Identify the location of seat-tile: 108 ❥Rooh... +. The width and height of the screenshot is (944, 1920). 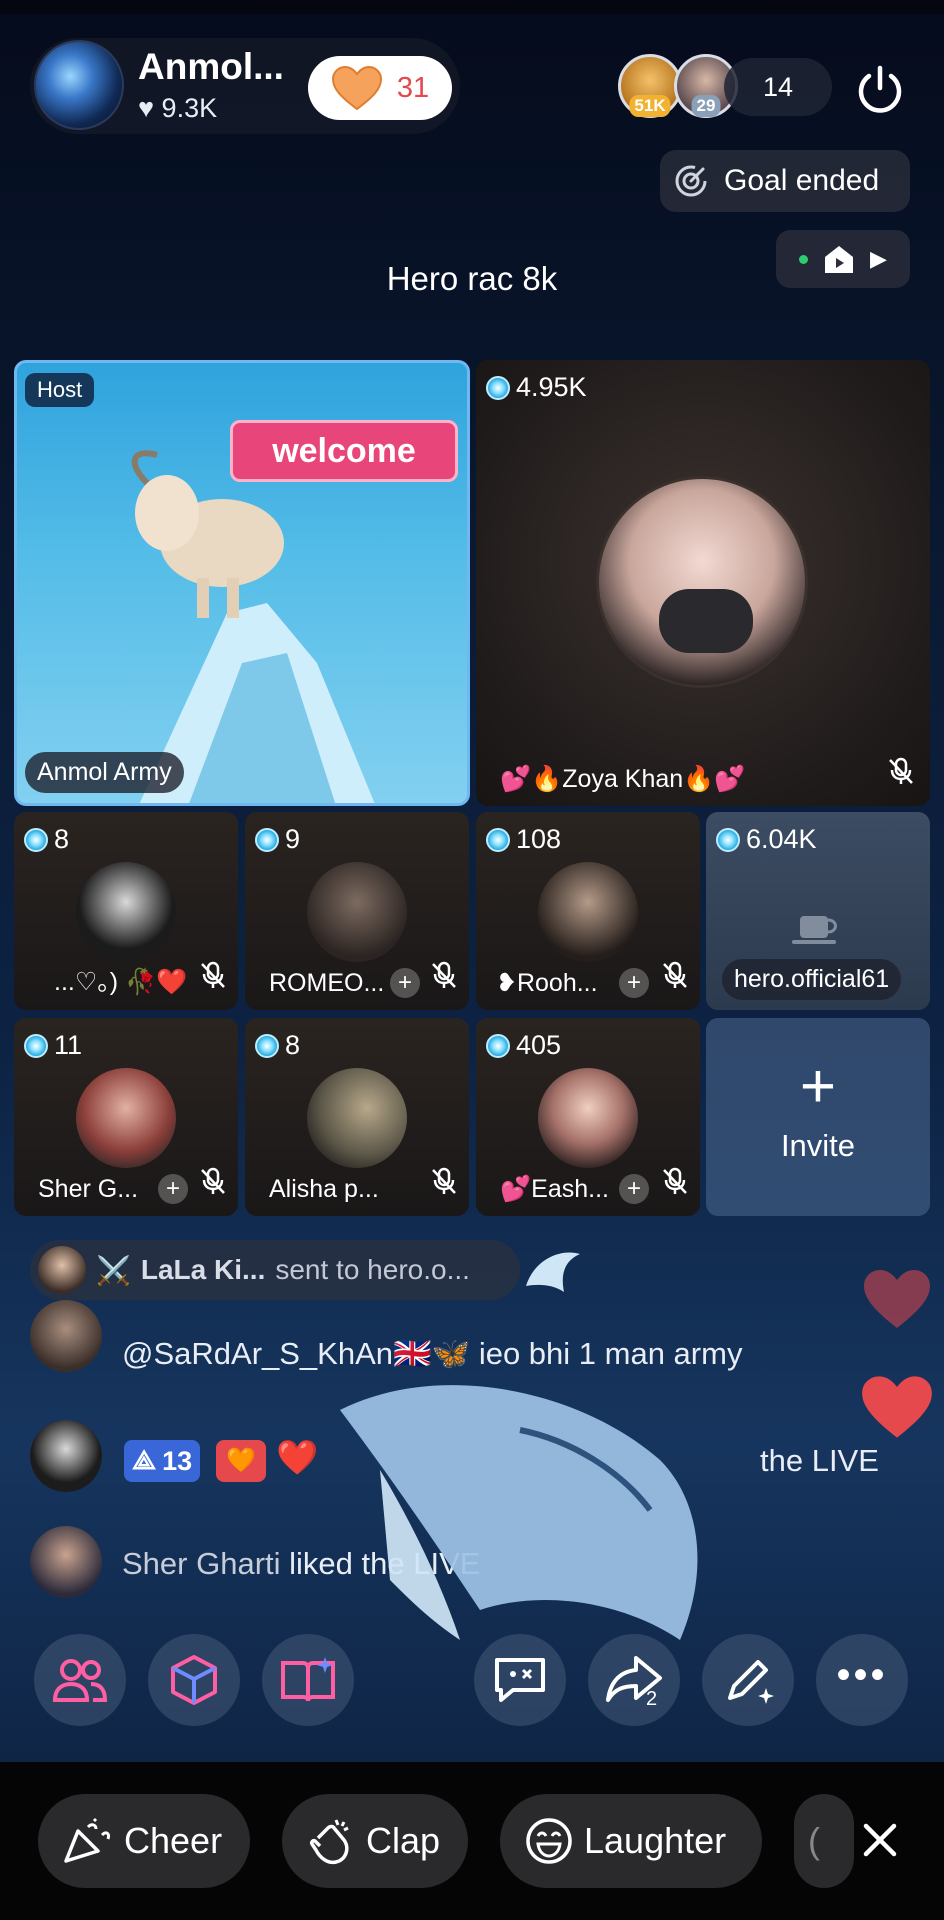
(588, 911).